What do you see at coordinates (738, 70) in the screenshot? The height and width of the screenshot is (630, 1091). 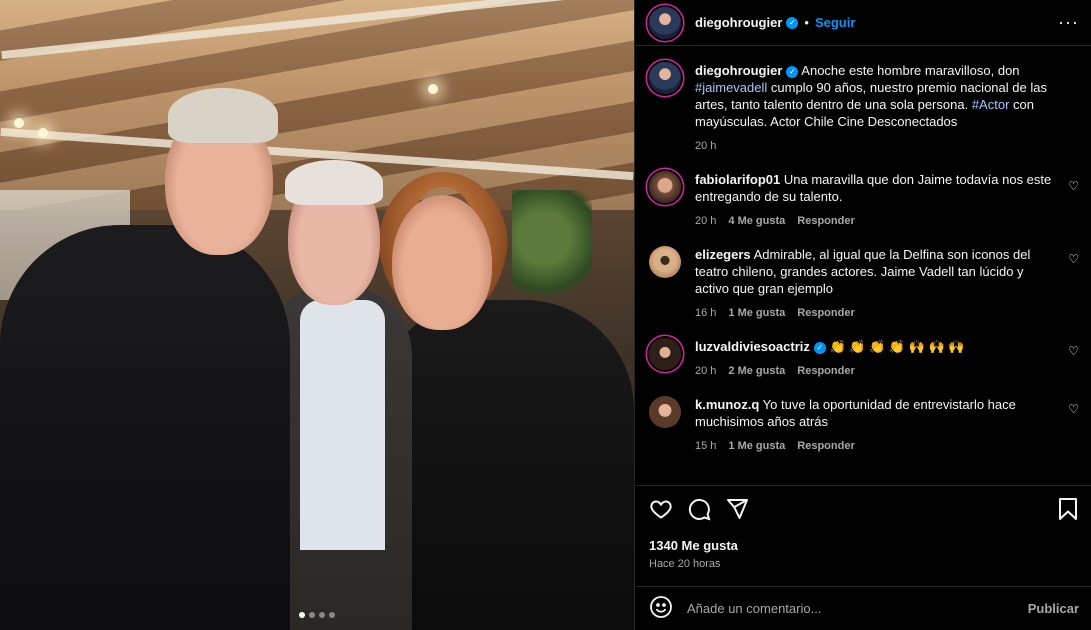 I see `caption-username: diegohrougier` at bounding box center [738, 70].